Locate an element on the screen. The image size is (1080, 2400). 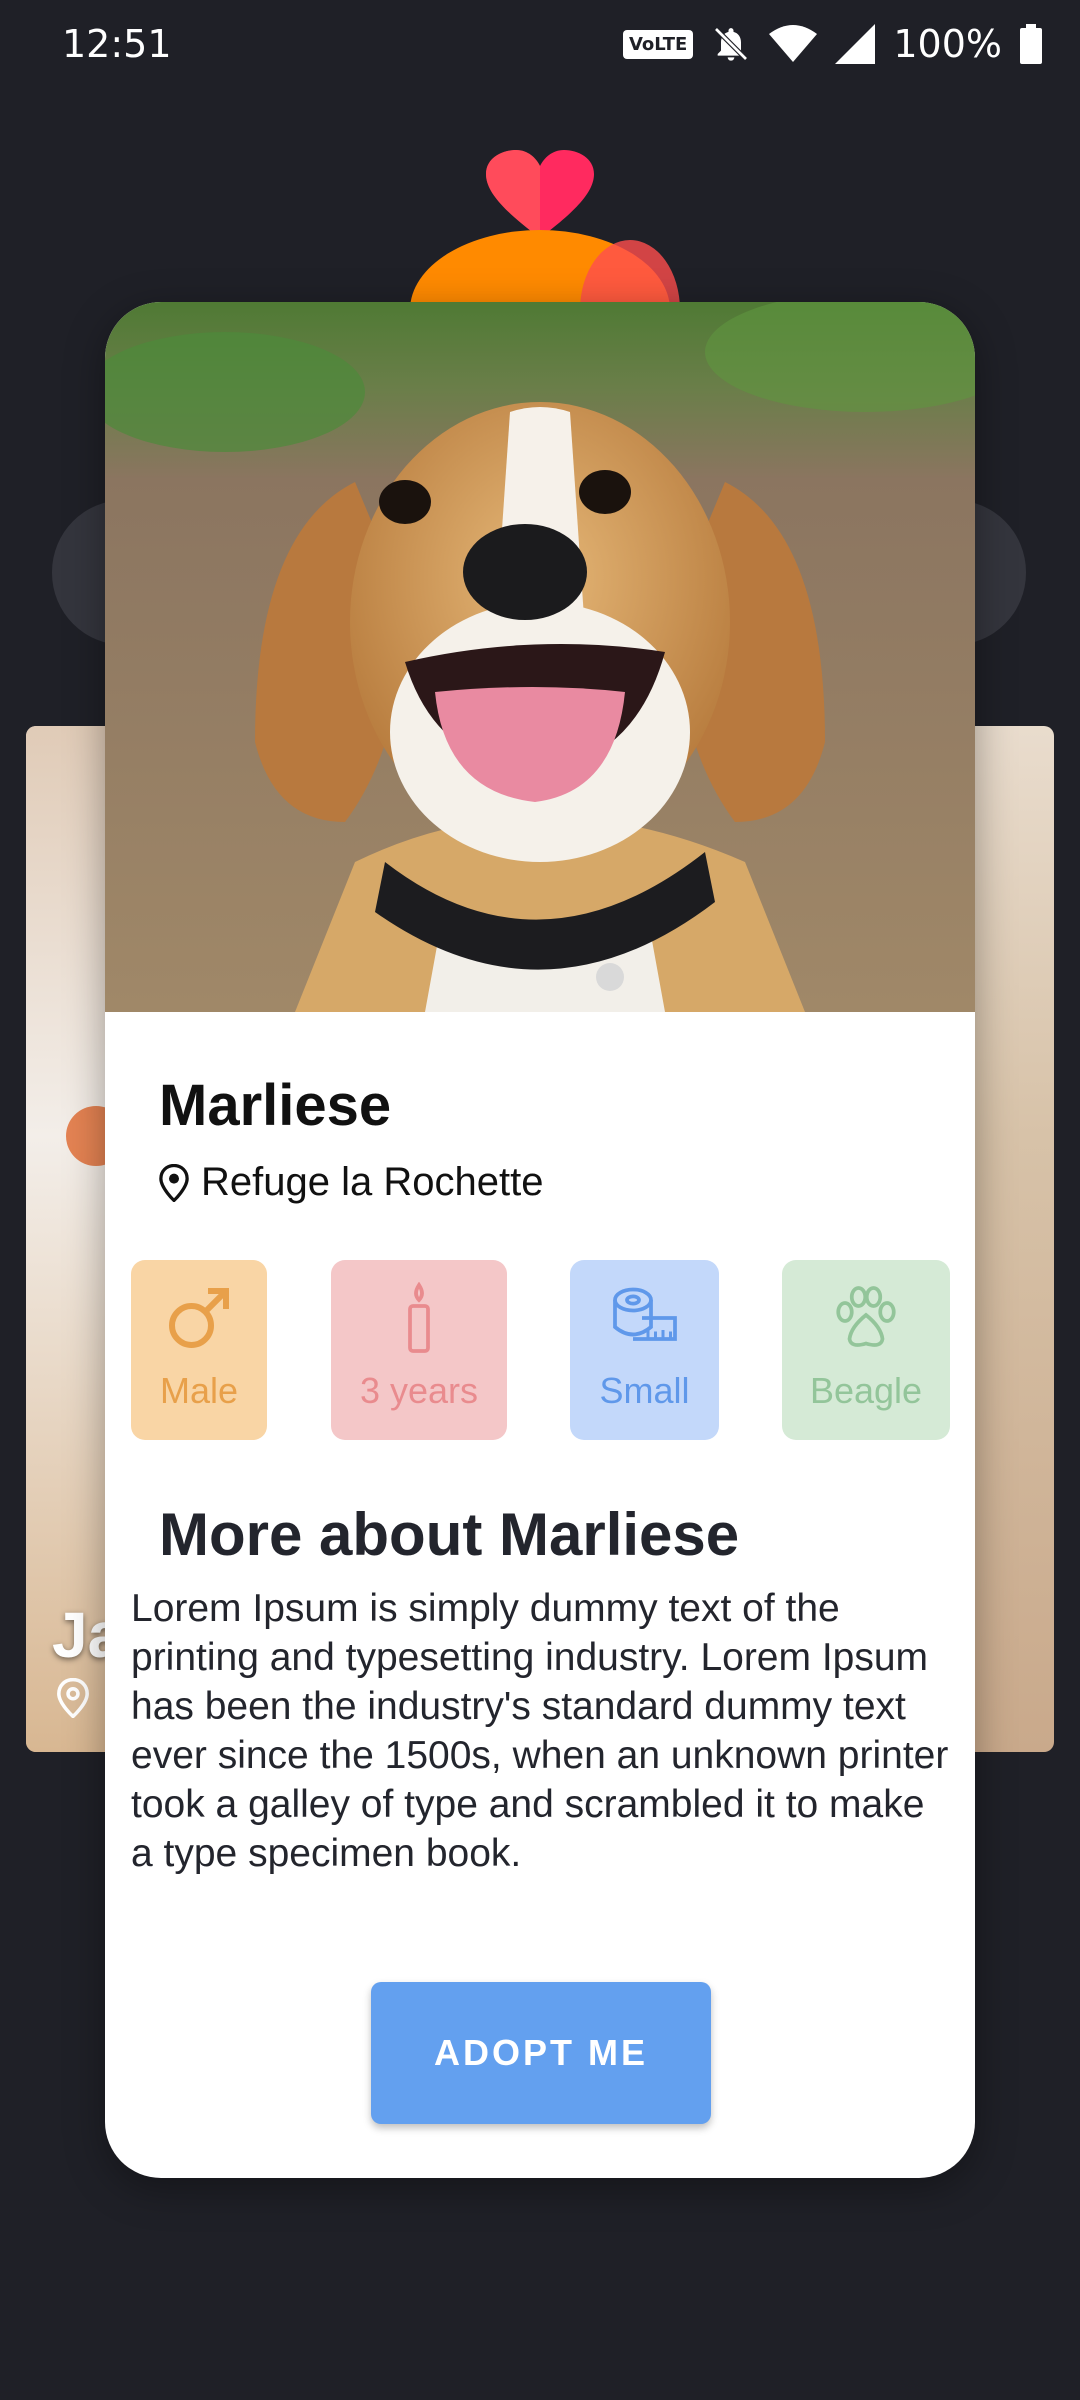
gender-label: Male is located at coordinates (199, 1390).